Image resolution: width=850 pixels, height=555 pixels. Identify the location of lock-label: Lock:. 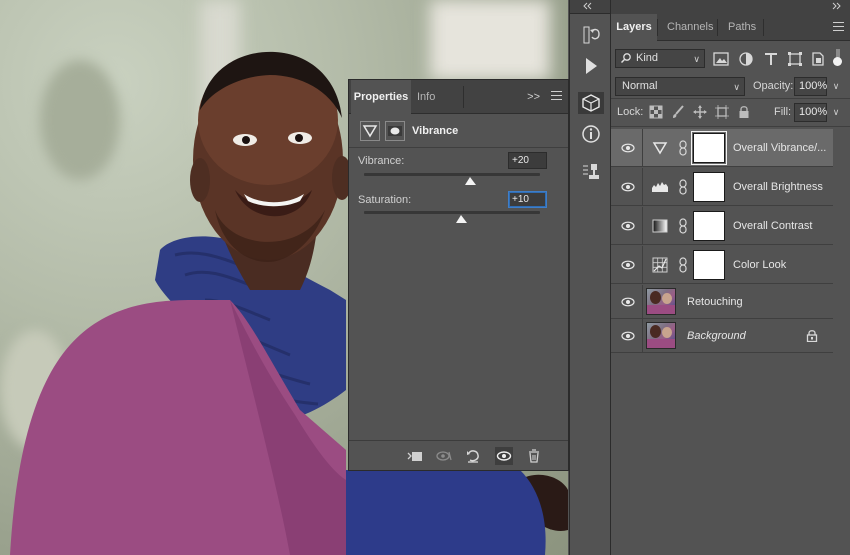
(630, 112).